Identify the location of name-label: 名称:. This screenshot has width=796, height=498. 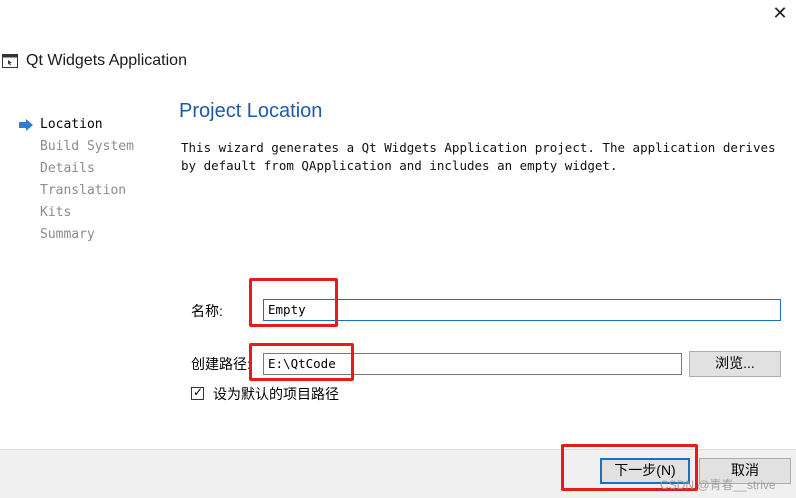
(207, 311).